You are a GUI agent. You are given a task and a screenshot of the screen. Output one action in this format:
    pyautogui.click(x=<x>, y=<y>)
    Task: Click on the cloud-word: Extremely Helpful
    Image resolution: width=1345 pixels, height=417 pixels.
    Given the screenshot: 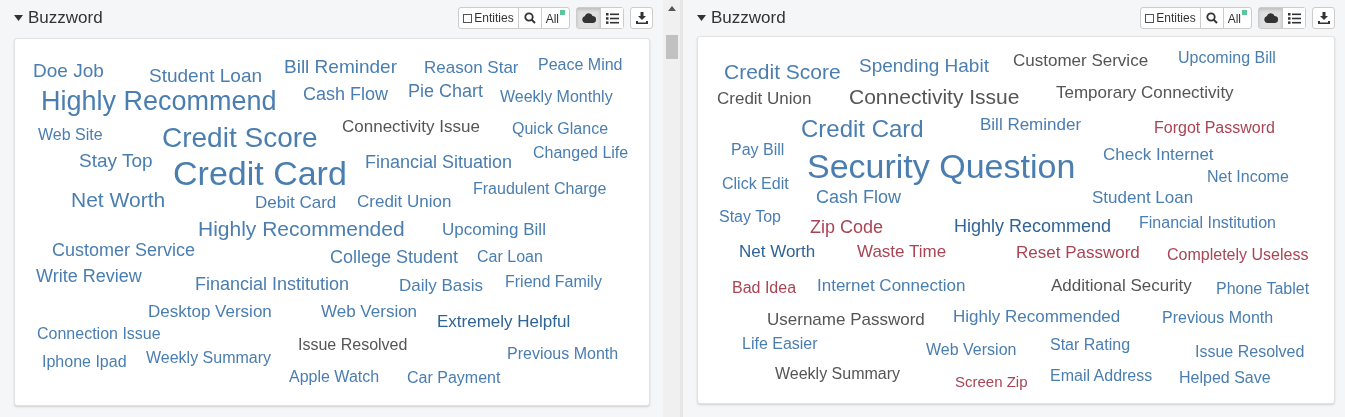 What is the action you would take?
    pyautogui.click(x=504, y=321)
    